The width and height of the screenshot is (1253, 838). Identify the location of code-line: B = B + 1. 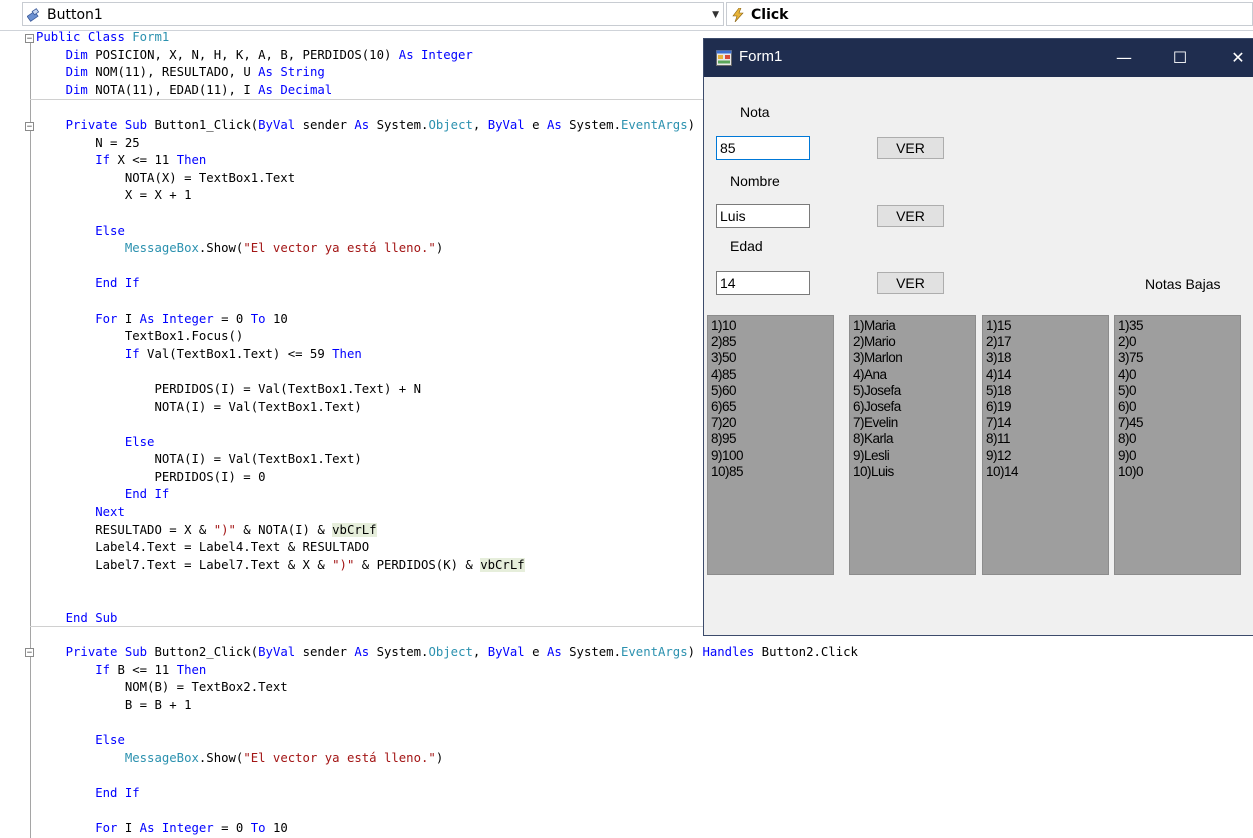
(114, 705).